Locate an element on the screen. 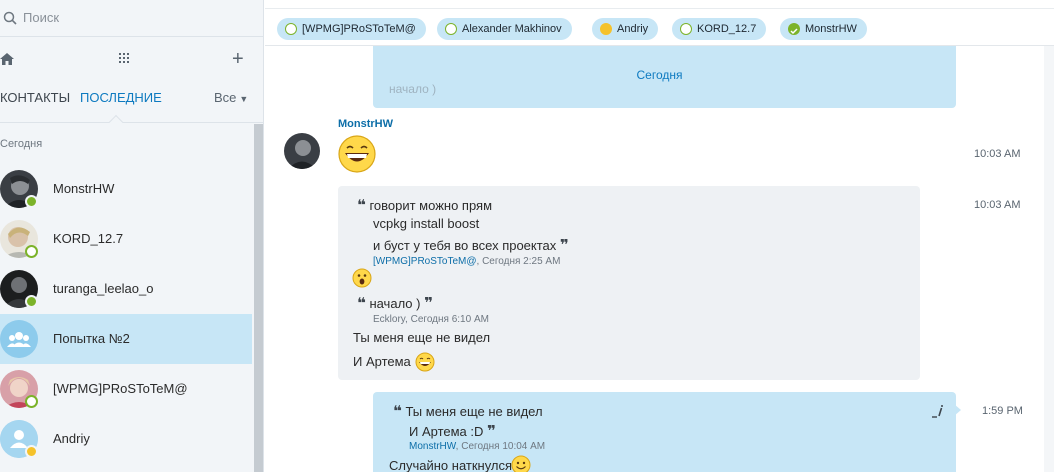 The height and width of the screenshot is (472, 1054). quote-author: MonstrHW is located at coordinates (432, 446).